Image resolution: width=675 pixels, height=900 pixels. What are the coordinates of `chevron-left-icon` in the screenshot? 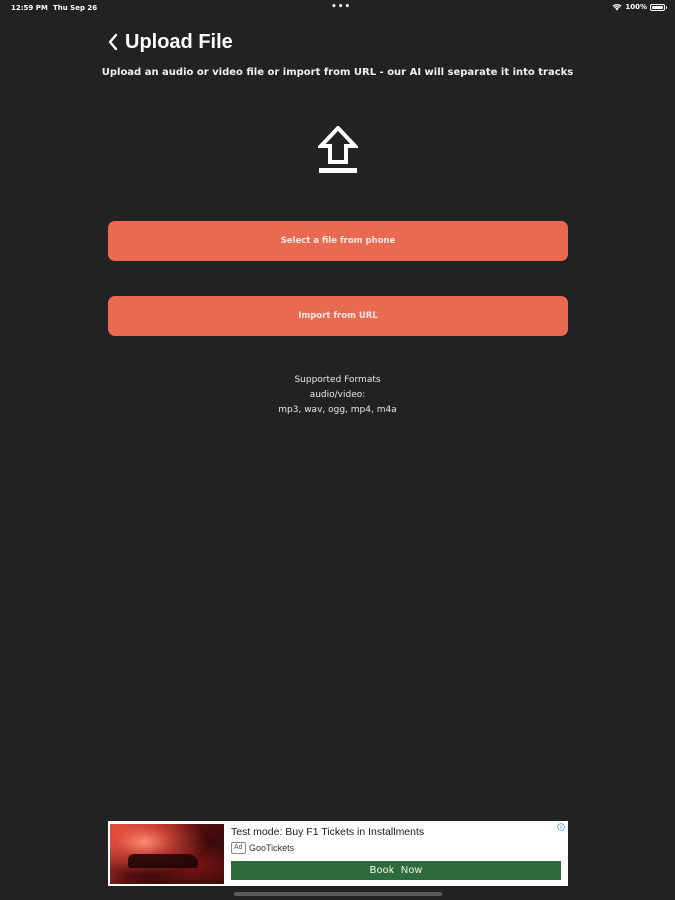 It's located at (113, 42).